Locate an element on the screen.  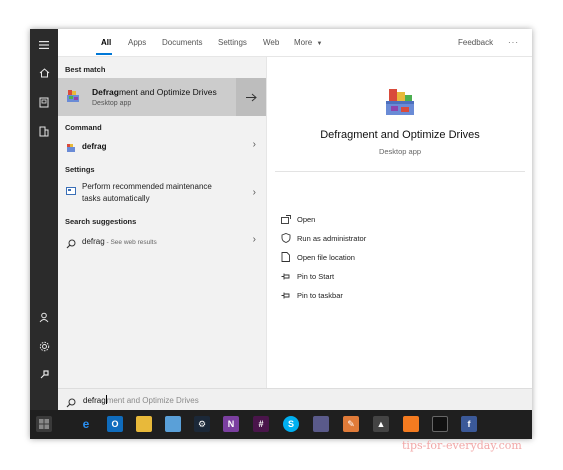
tab-more: More ▼ is located at coordinates (308, 42).